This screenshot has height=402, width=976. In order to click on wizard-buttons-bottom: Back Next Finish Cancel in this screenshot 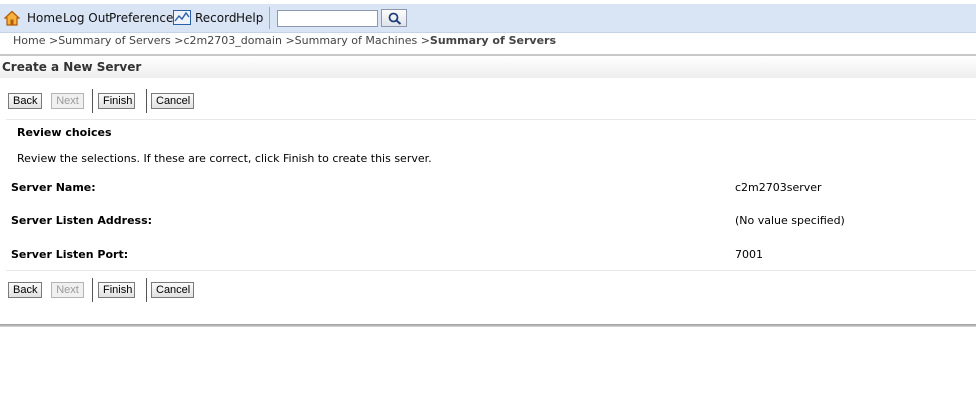, I will do `click(488, 292)`.